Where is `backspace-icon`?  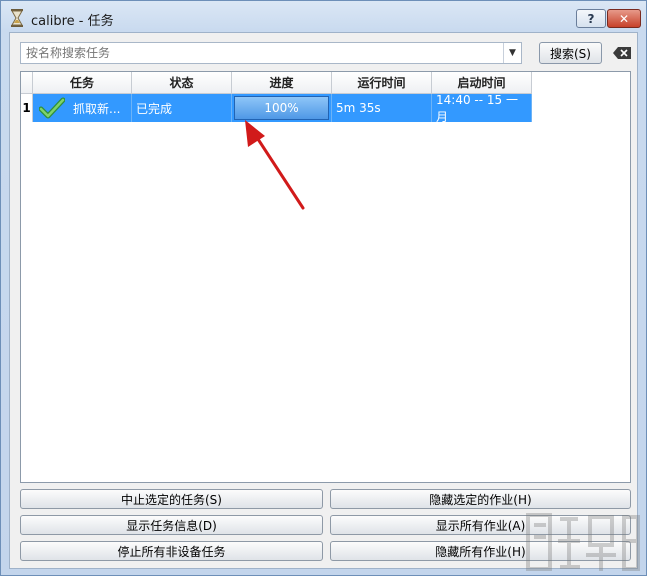 backspace-icon is located at coordinates (622, 53).